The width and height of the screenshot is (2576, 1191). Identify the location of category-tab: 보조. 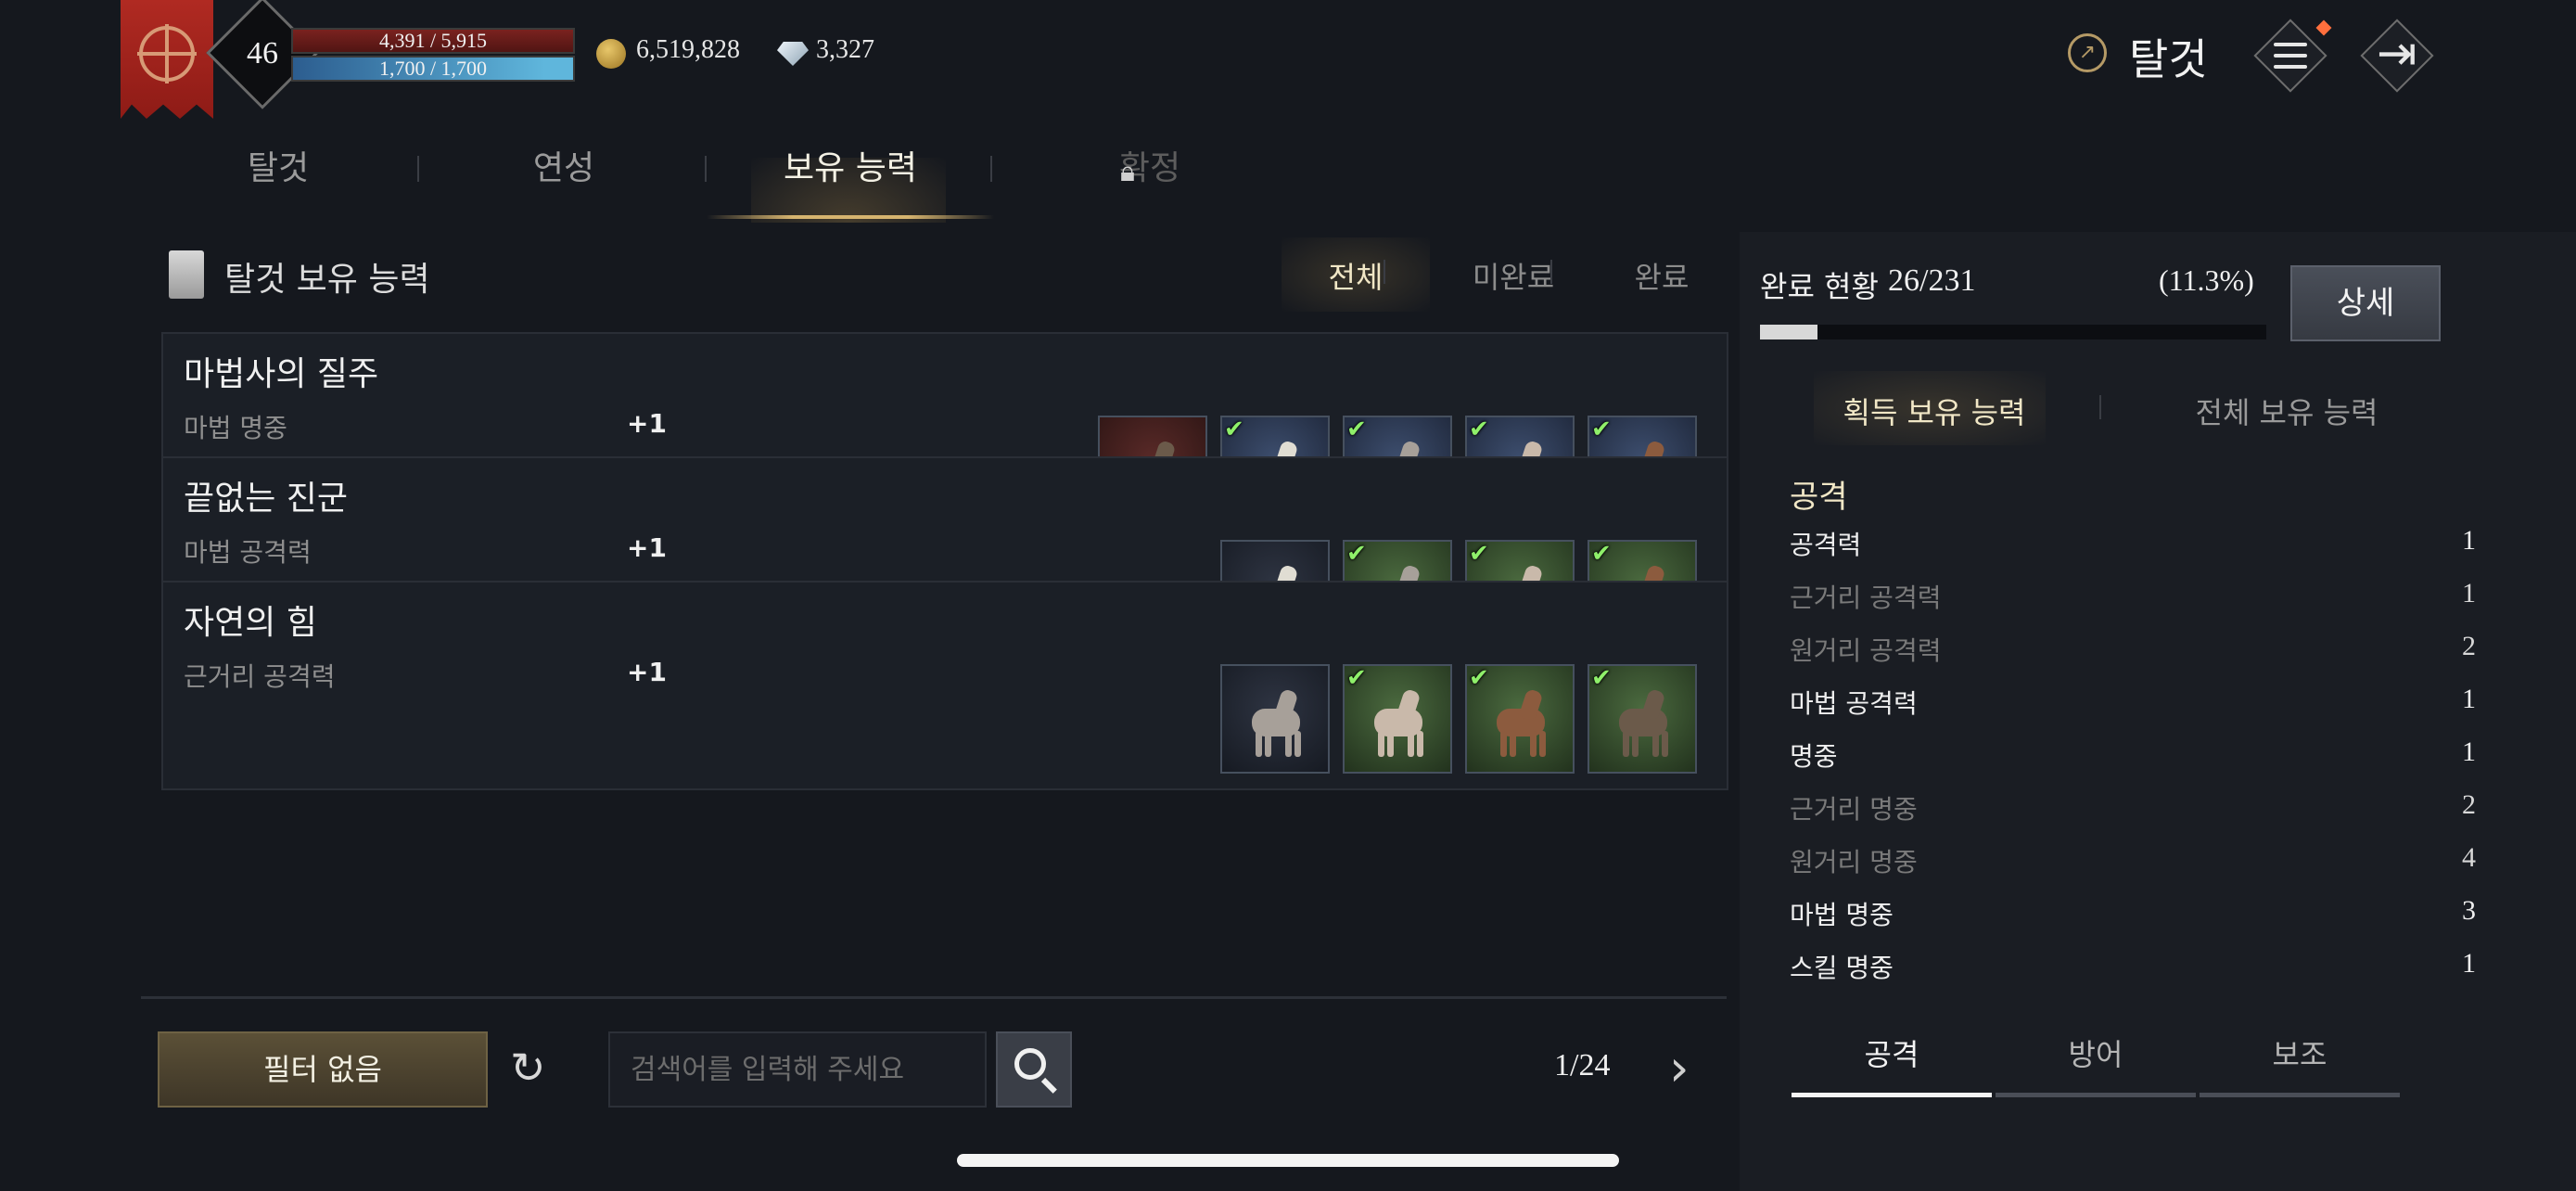
(2300, 1059).